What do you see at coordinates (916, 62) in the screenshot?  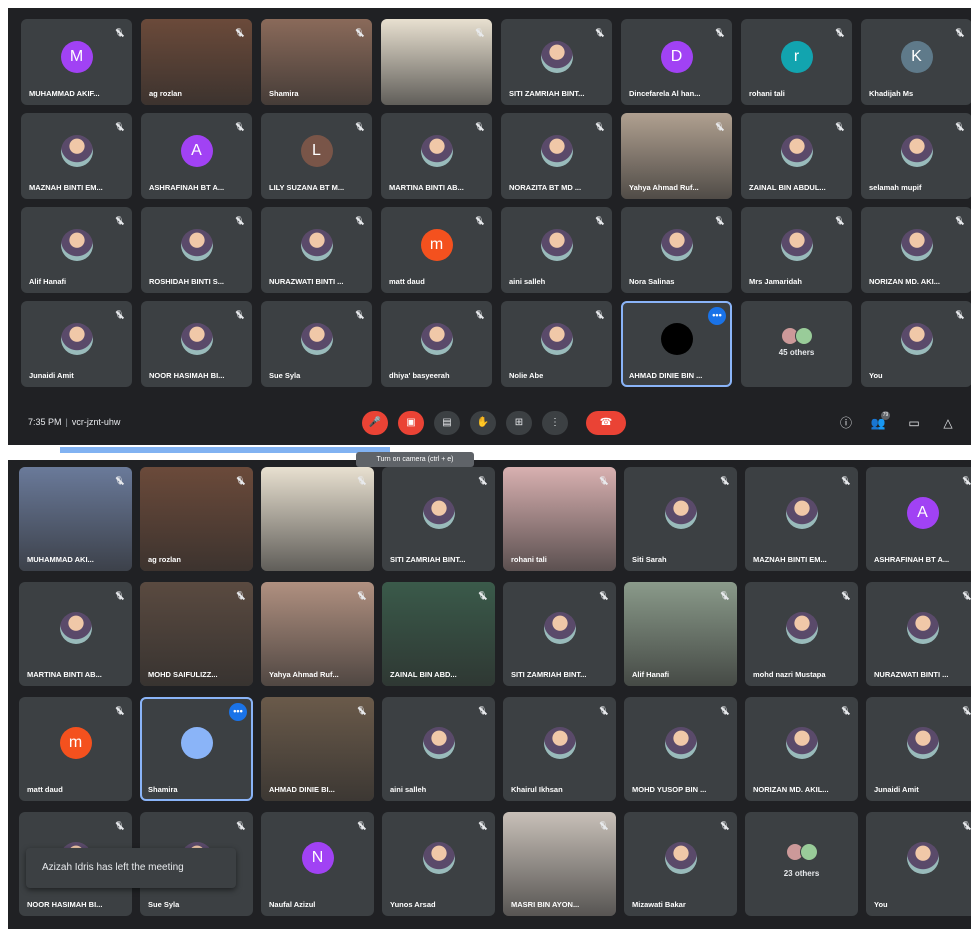 I see `participant-tile: K 🎙 Khadijah Ms` at bounding box center [916, 62].